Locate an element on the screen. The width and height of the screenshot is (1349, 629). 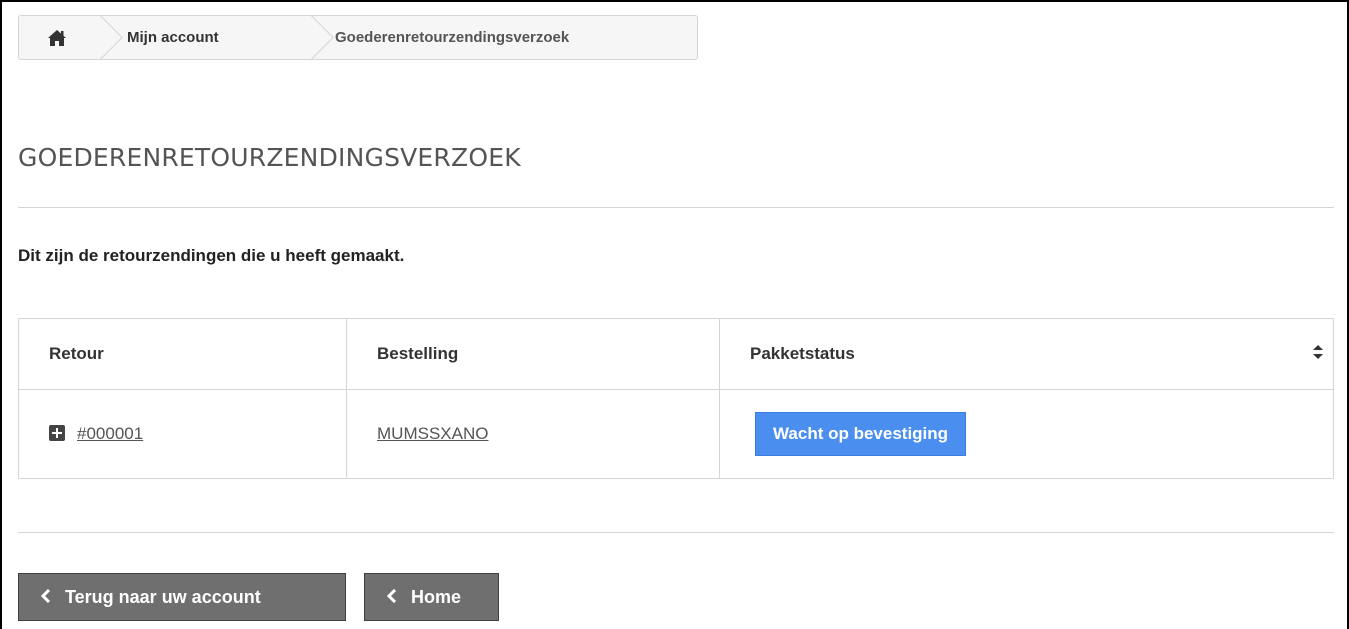
sort-icon is located at coordinates (1318, 354).